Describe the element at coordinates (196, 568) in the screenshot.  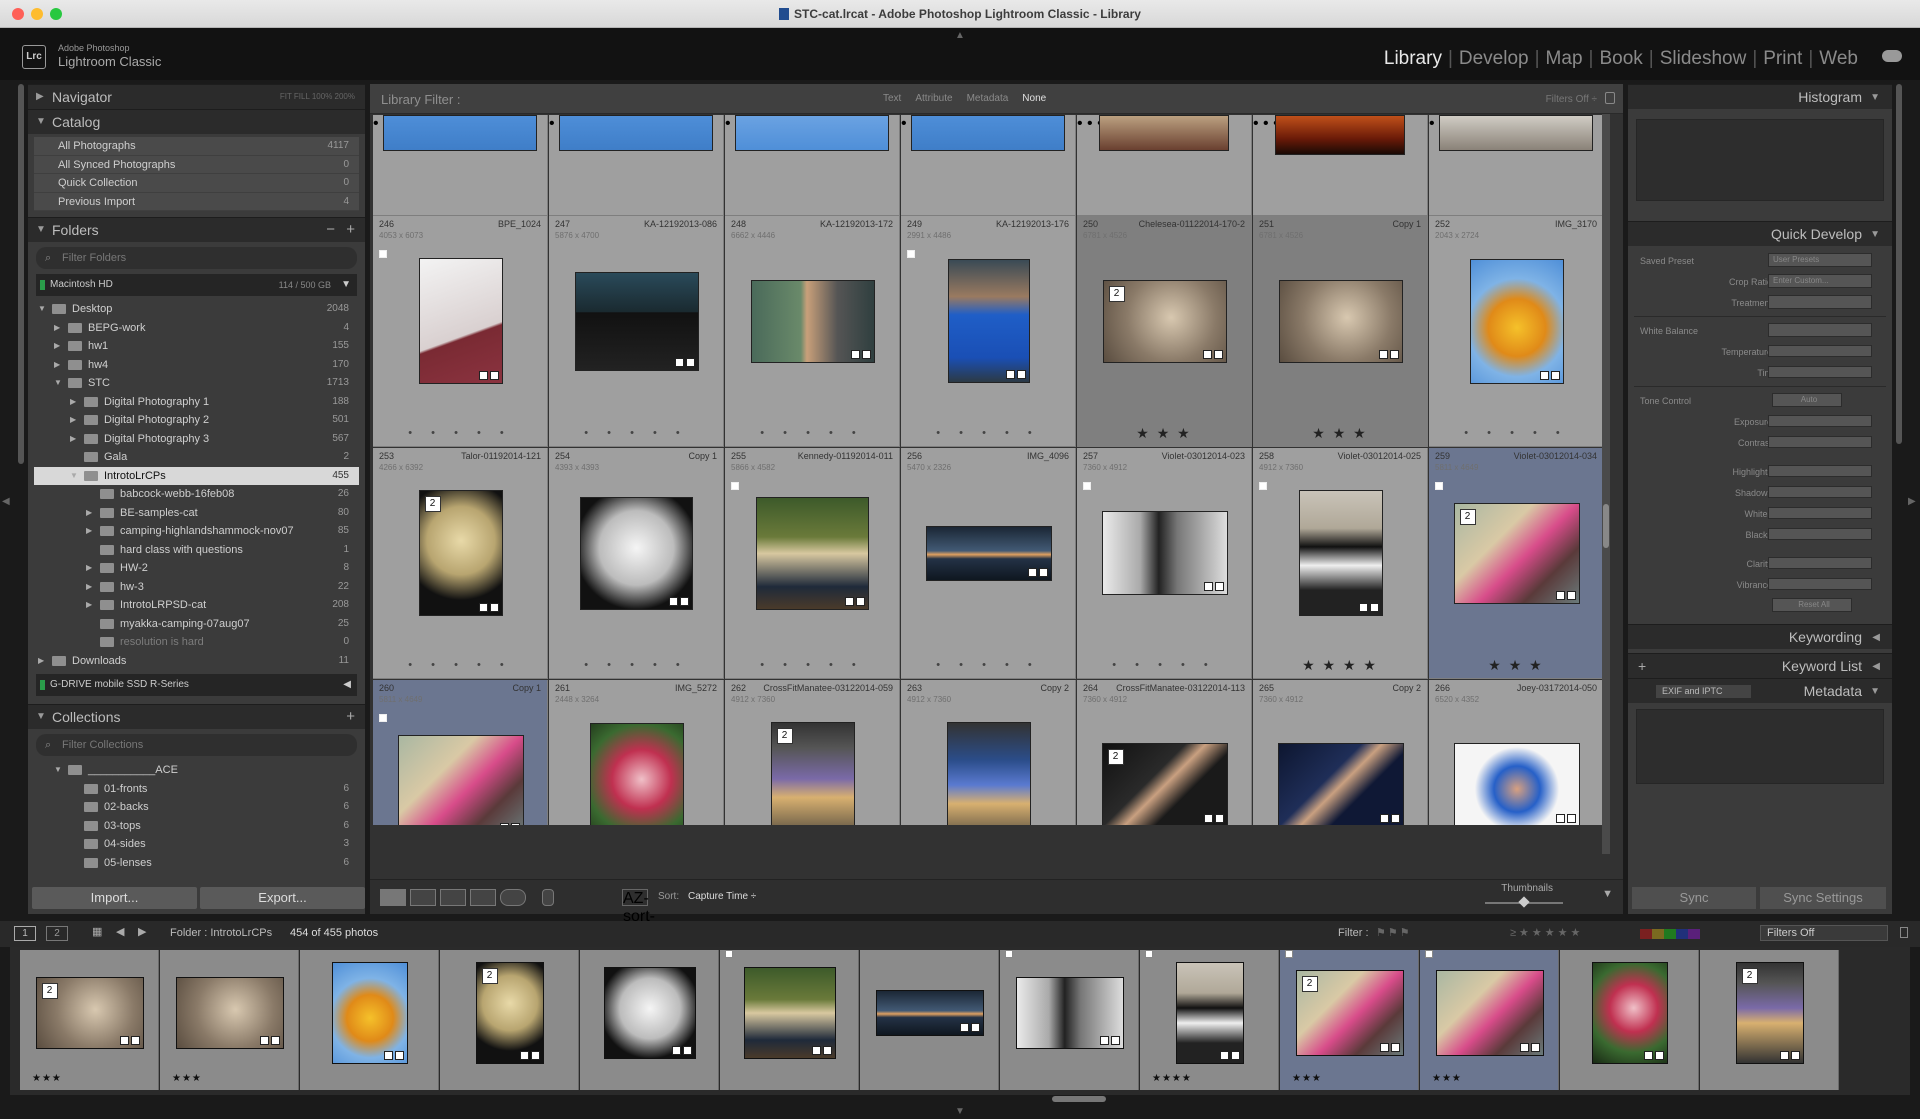
I see `folder-item: ▶ HW-2 8` at that location.